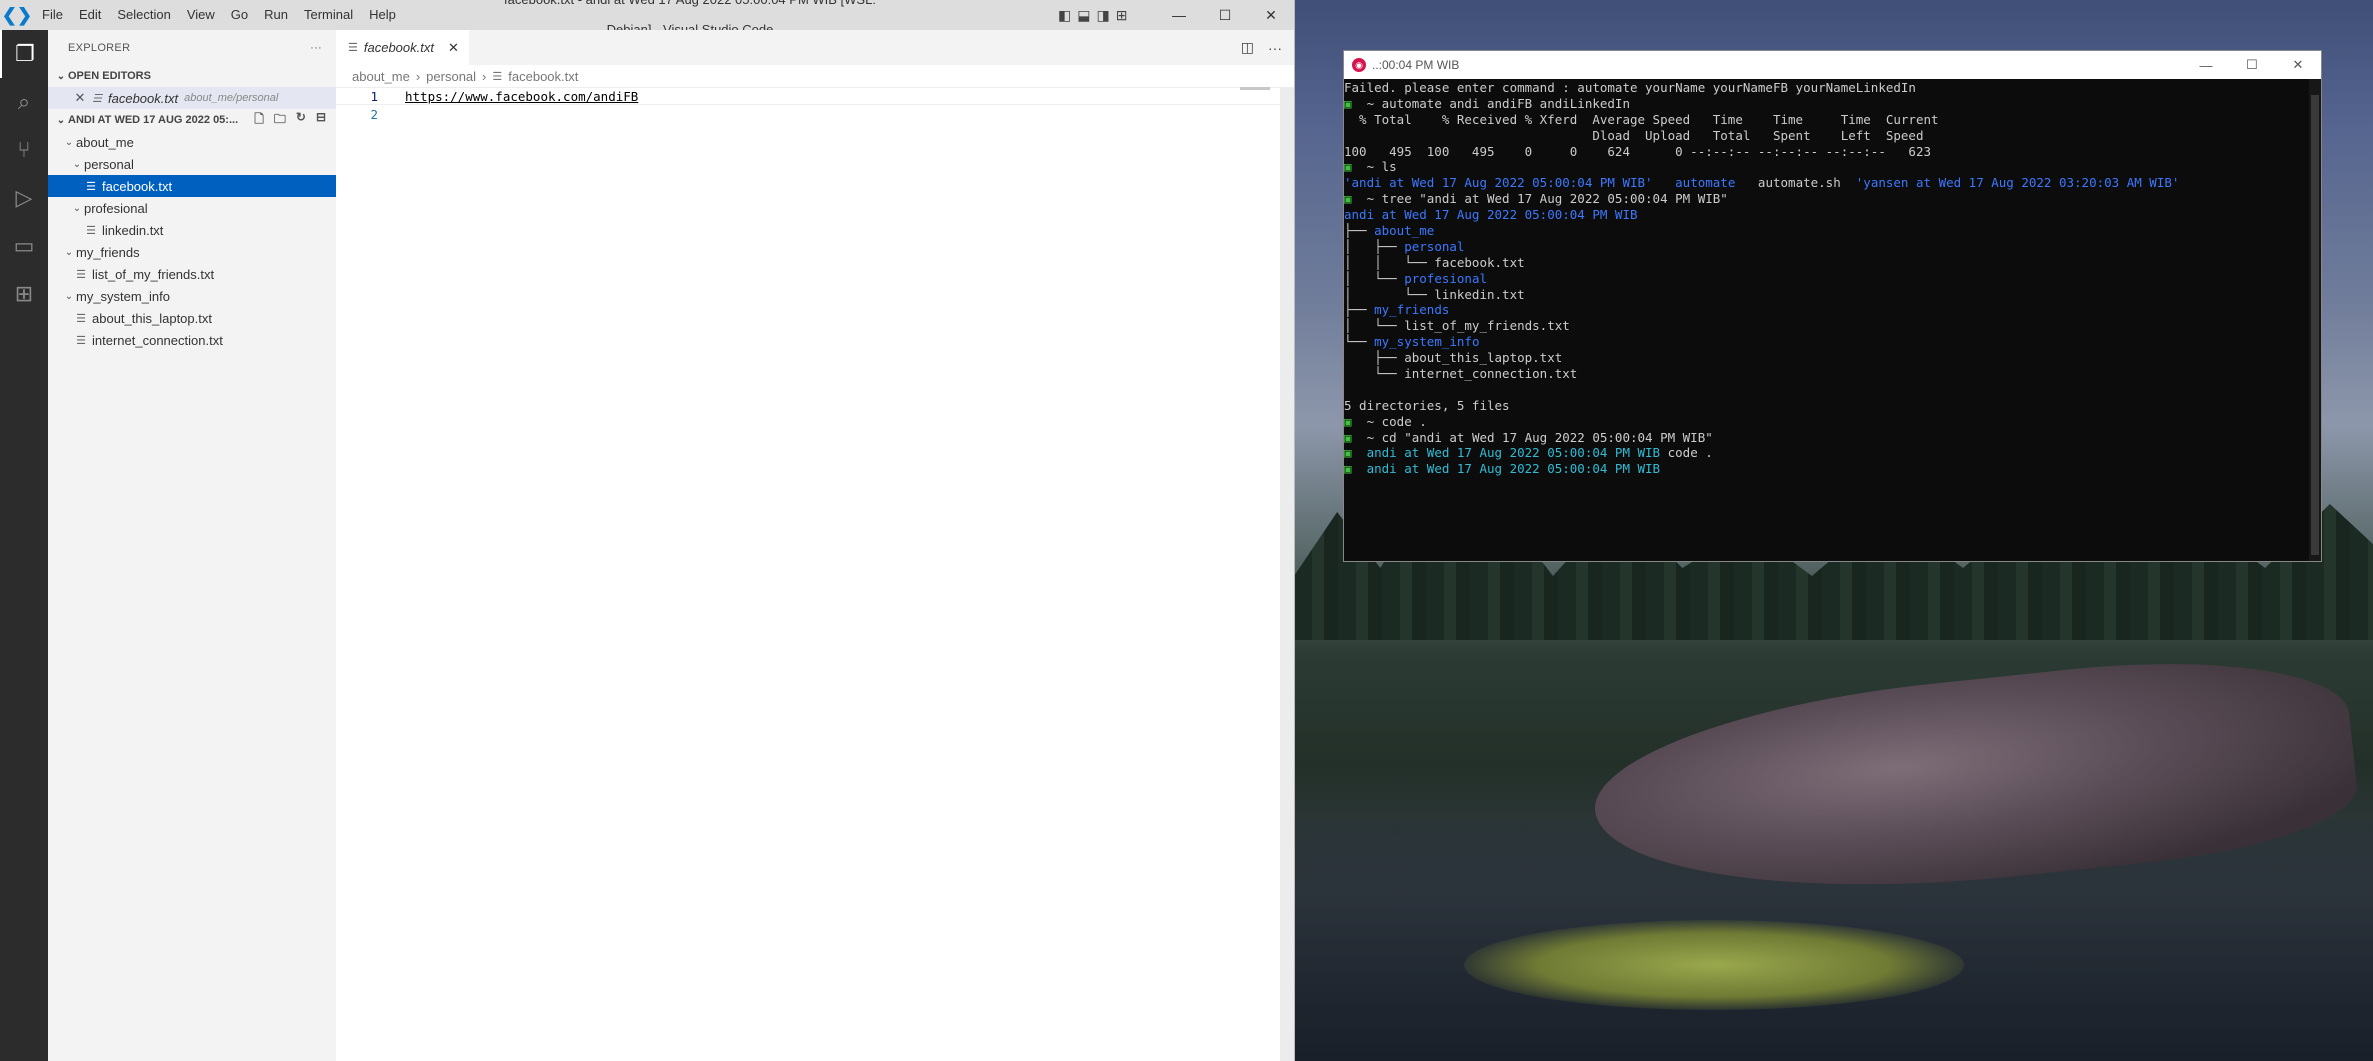 This screenshot has height=1061, width=2373. Describe the element at coordinates (192, 274) in the screenshot. I see `tree-file-list-of-my-friends: ☰ list_of_my_friends.txt` at that location.